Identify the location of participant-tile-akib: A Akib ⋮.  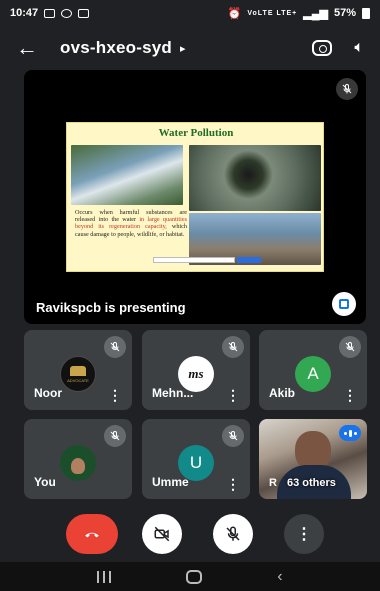
(313, 370).